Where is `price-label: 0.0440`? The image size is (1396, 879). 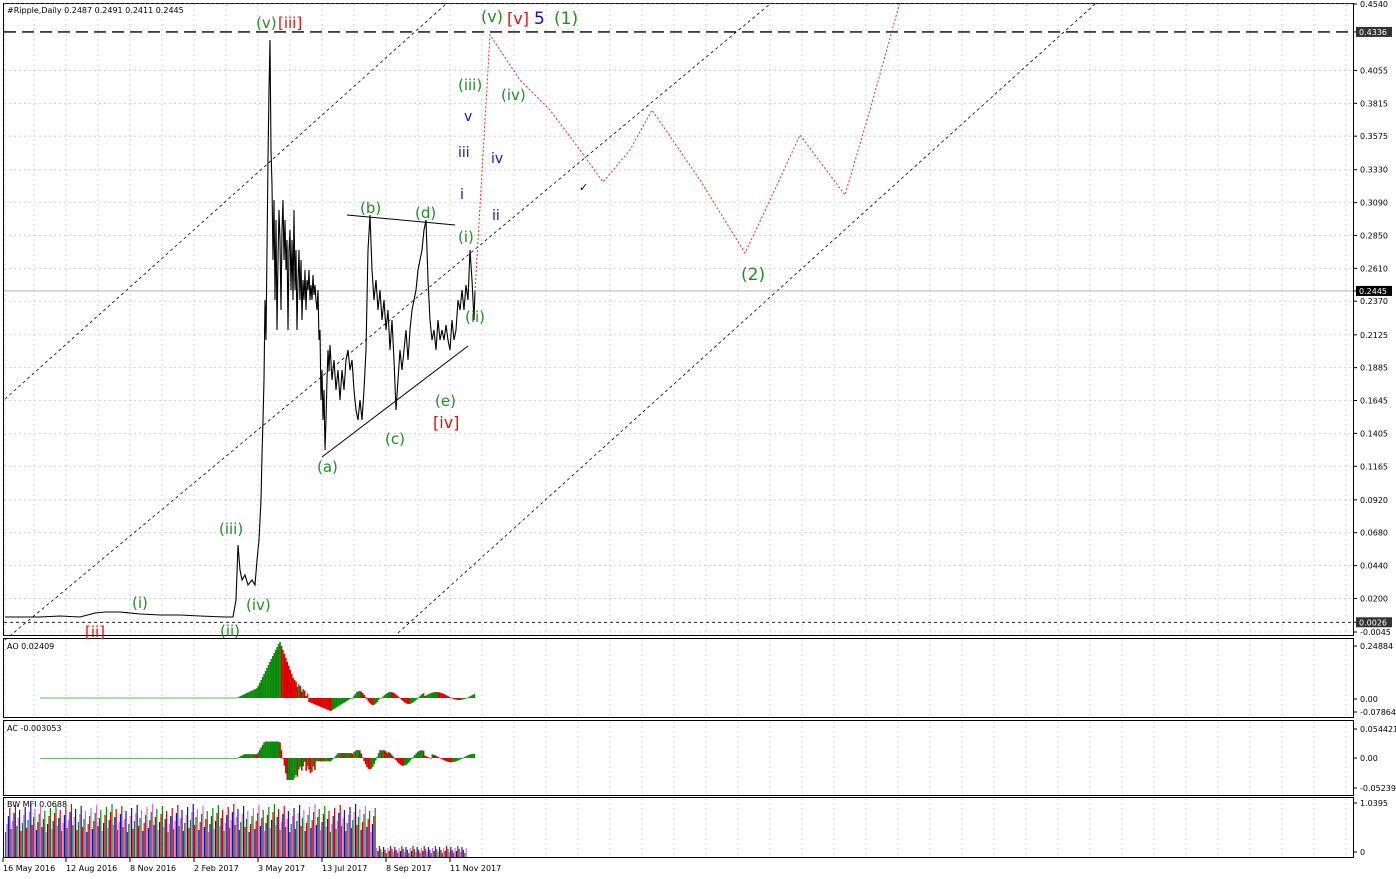
price-label: 0.0440 is located at coordinates (1374, 566).